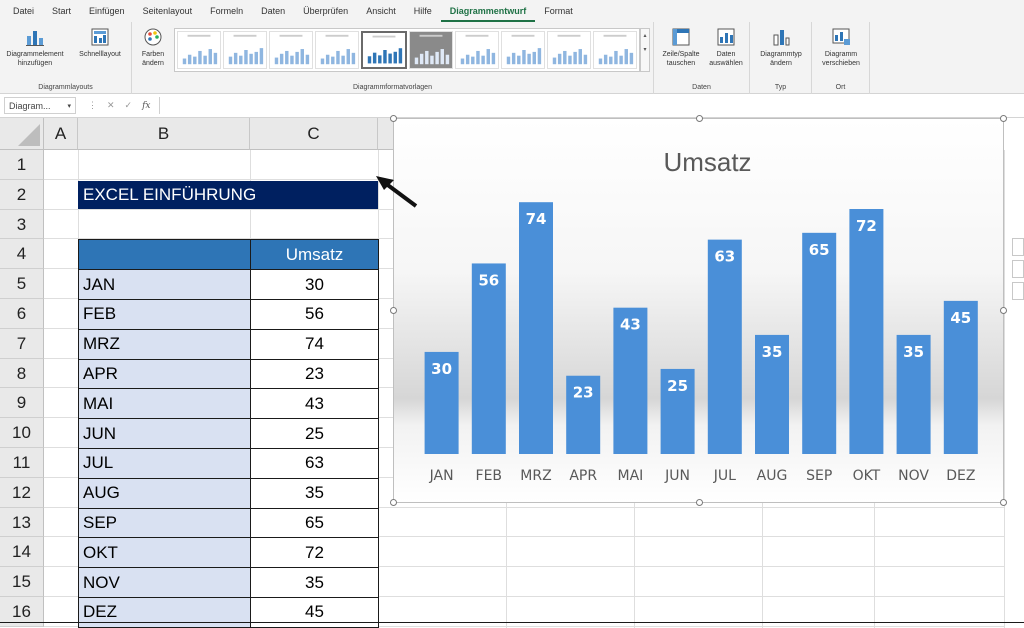  Describe the element at coordinates (273, 11) in the screenshot. I see `menu-tab-5: Daten` at that location.